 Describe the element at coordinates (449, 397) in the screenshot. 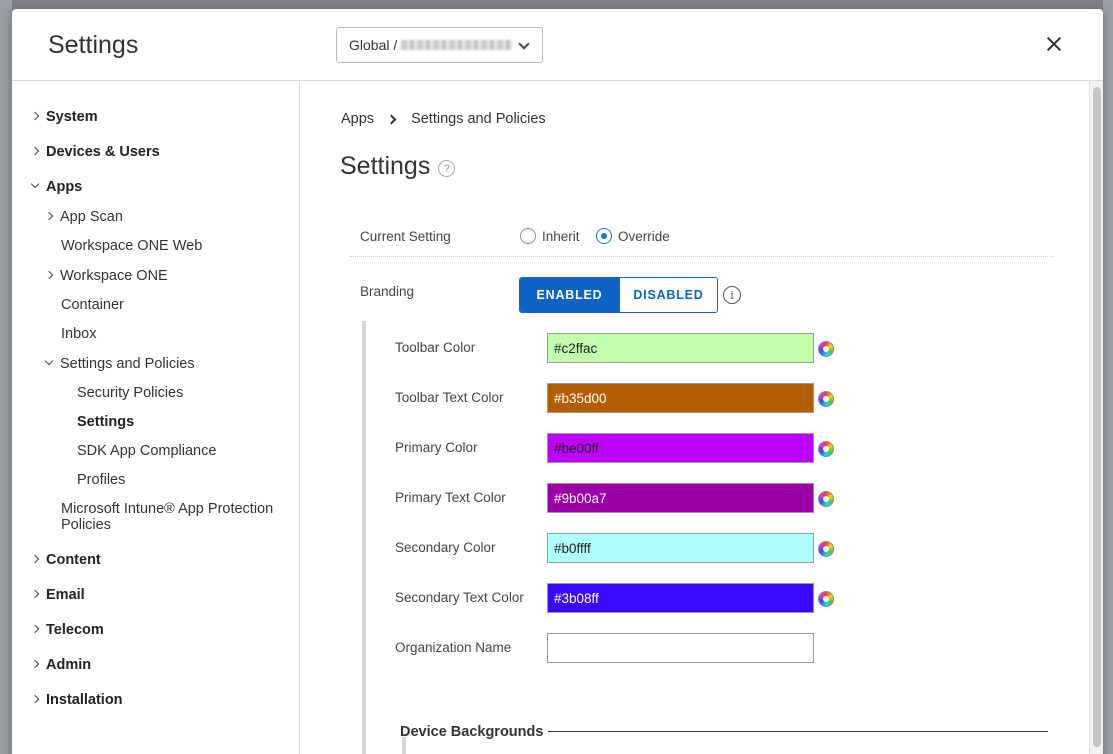

I see `toolbar-text-color-label: Toolbar Text Color` at that location.